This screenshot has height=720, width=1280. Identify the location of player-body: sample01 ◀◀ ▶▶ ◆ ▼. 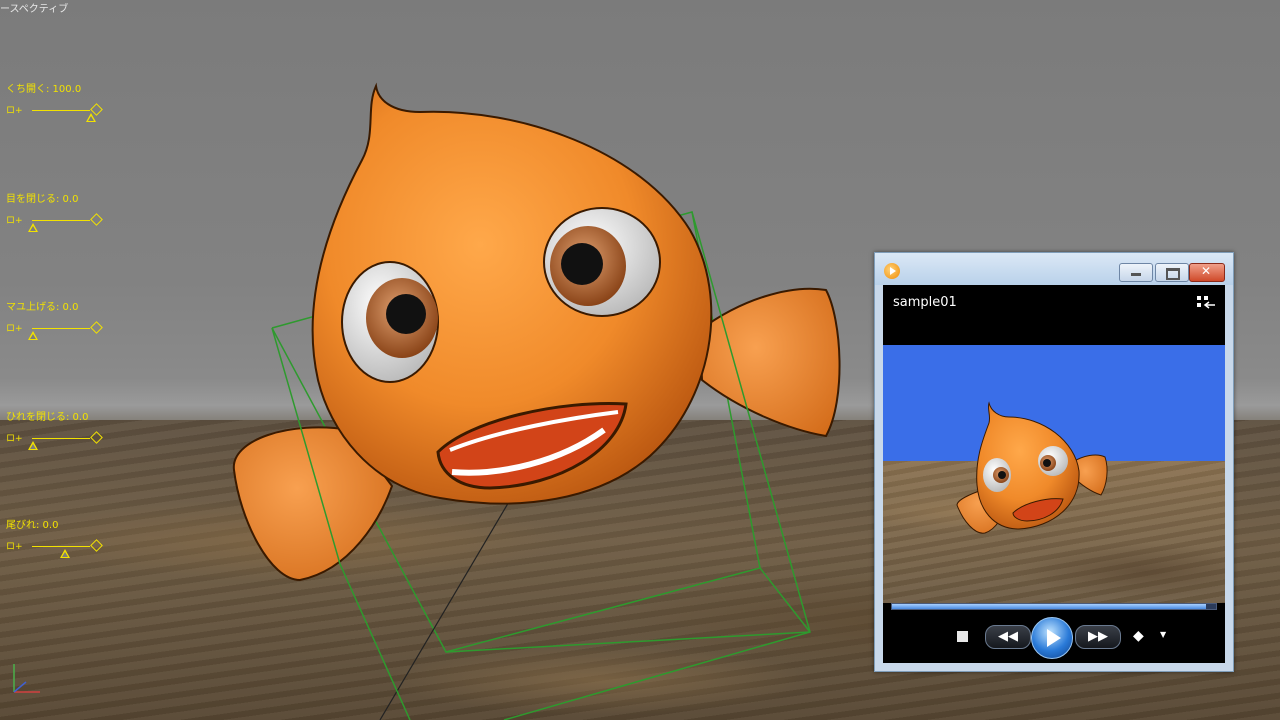
(1054, 474).